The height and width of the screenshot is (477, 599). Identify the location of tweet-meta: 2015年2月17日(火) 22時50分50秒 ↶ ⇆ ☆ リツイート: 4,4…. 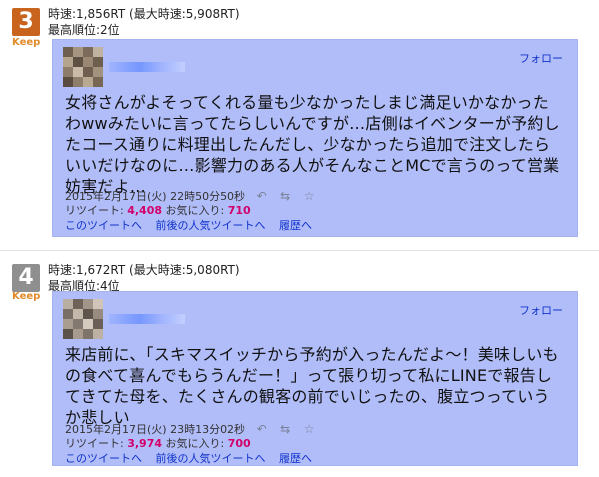
(194, 211).